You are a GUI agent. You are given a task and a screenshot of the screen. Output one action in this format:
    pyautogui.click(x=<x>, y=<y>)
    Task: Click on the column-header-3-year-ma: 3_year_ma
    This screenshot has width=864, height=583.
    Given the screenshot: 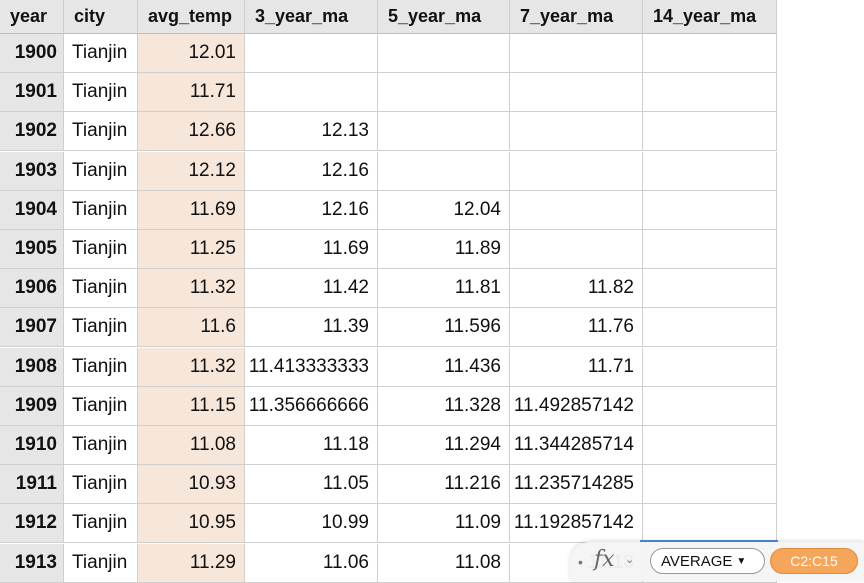 What is the action you would take?
    pyautogui.click(x=311, y=17)
    